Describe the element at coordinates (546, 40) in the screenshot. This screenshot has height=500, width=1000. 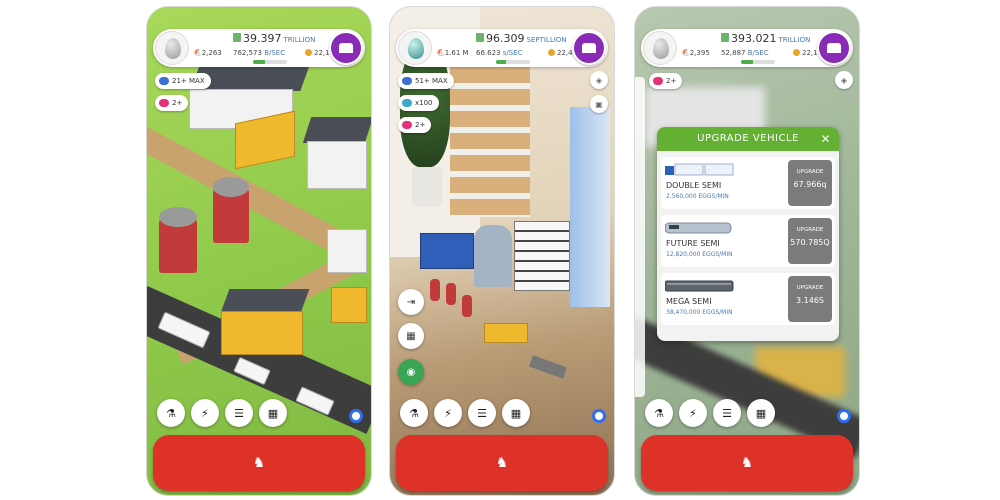
I see `money-unit: SEPTILLION` at that location.